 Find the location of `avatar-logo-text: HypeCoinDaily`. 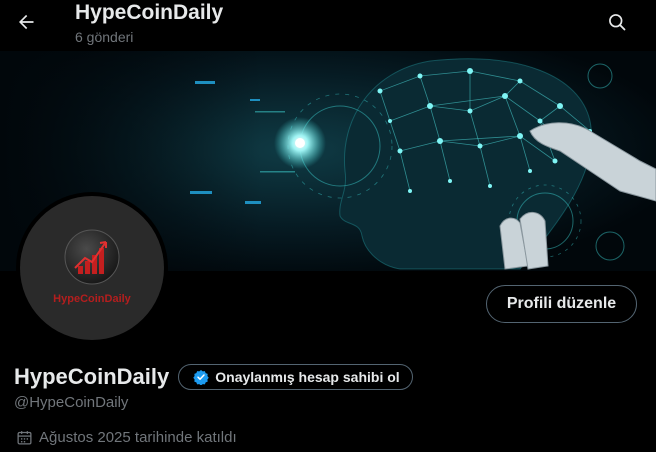

avatar-logo-text: HypeCoinDaily is located at coordinates (92, 299).